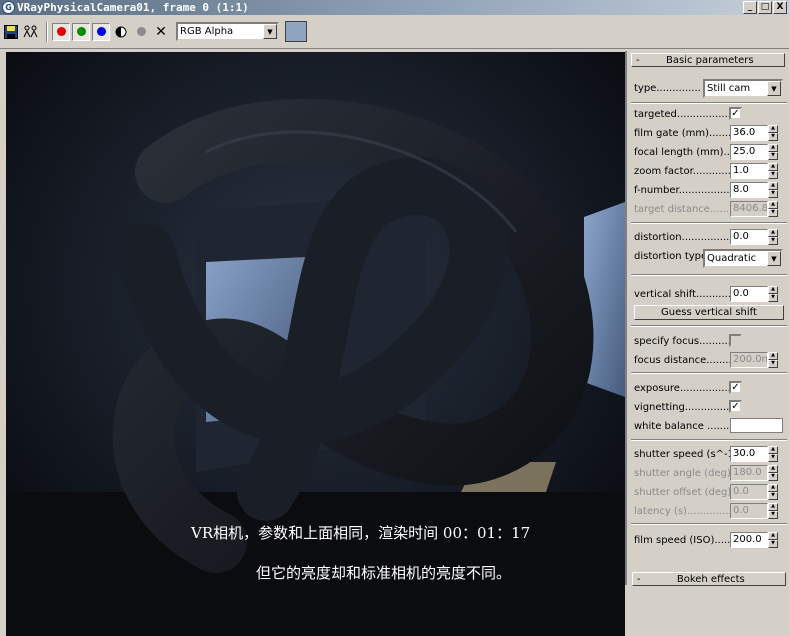  I want to click on red-channel-icon, so click(61, 31).